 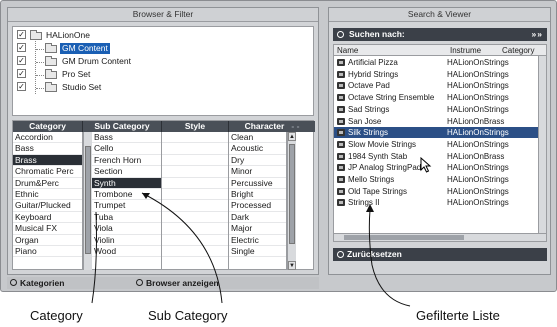 I want to click on tree-item-pro-set: ✓ Pro Set, so click(x=163, y=74).